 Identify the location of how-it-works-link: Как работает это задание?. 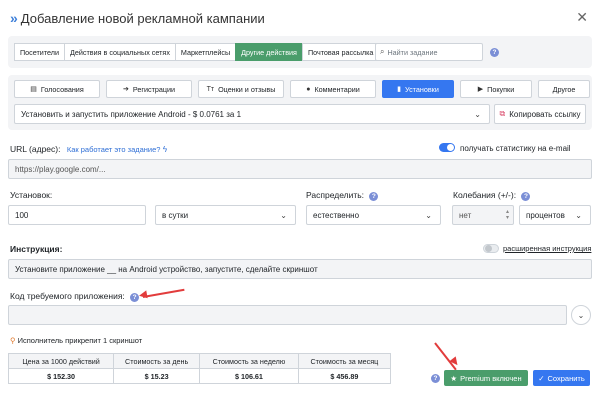
(114, 149).